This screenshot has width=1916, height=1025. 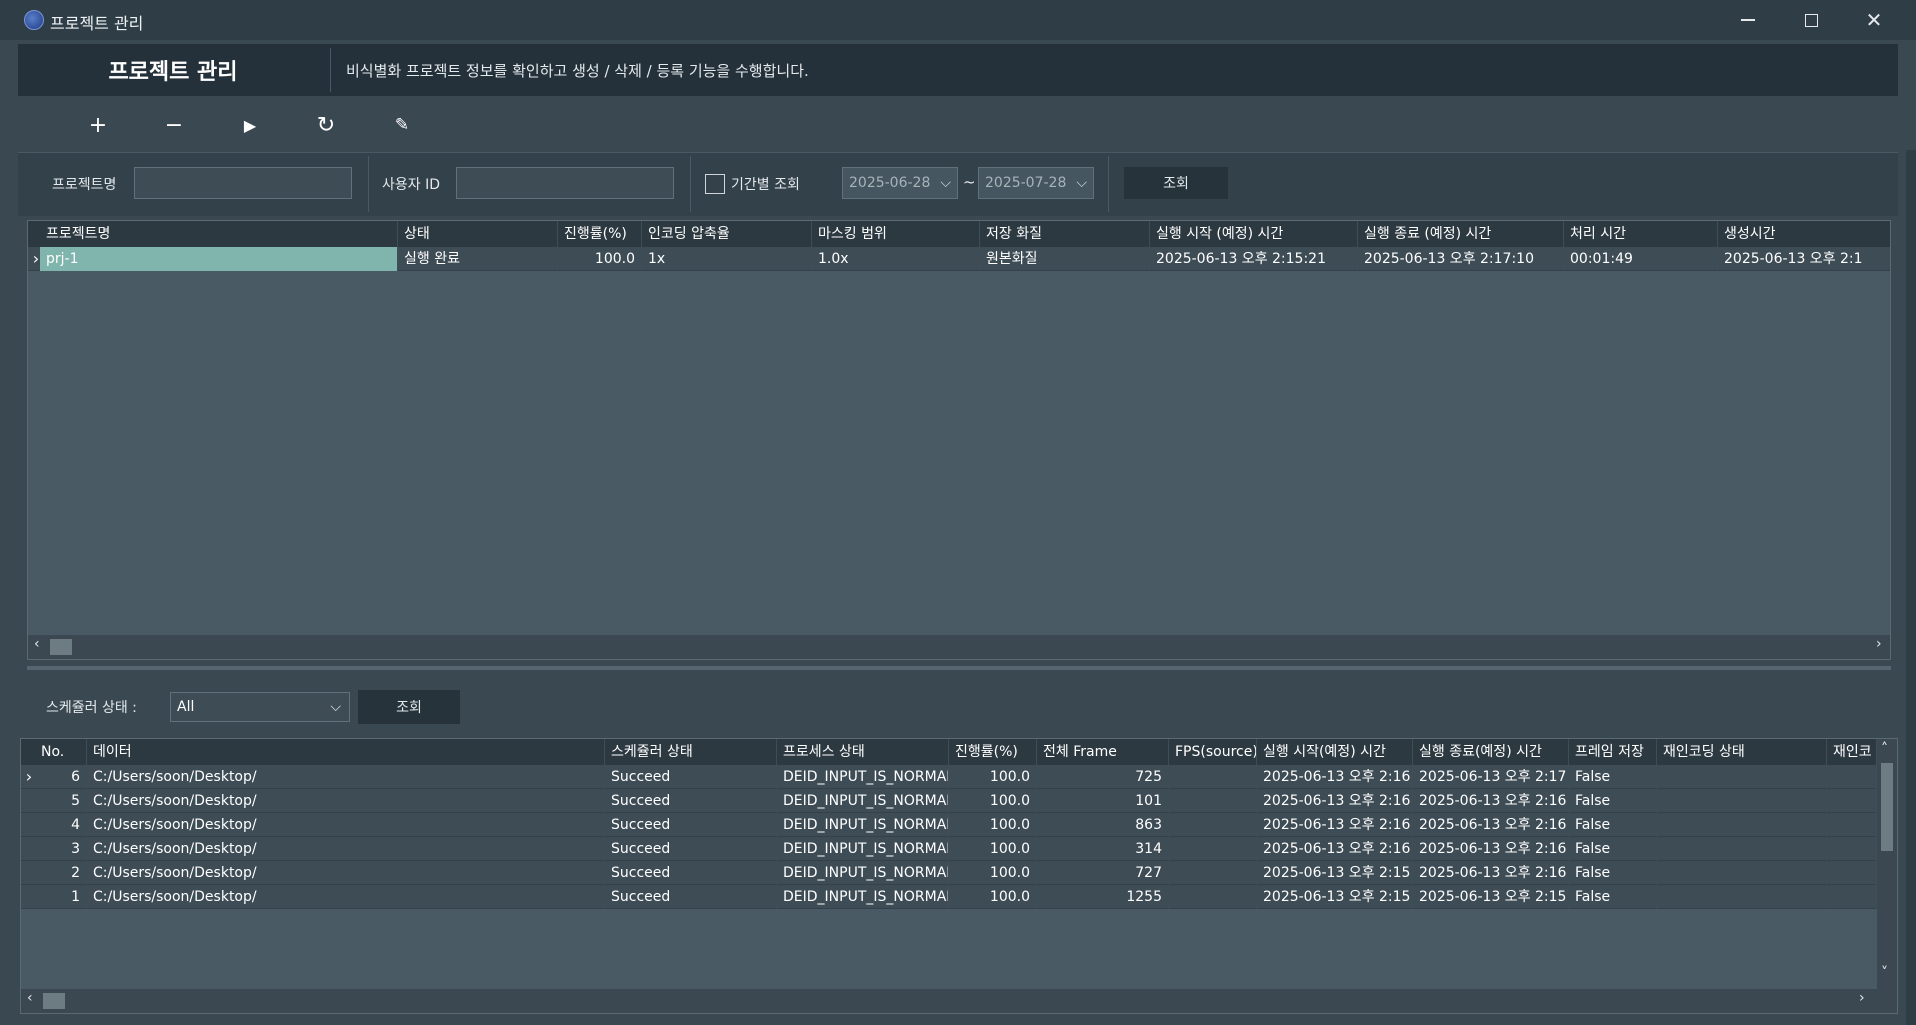 I want to click on table-cell: 2025-06-13 오후 2:1, so click(x=1804, y=259).